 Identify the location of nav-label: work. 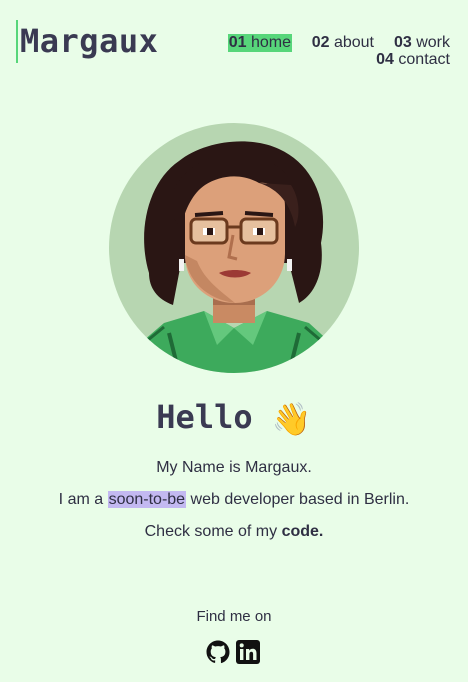
(433, 42).